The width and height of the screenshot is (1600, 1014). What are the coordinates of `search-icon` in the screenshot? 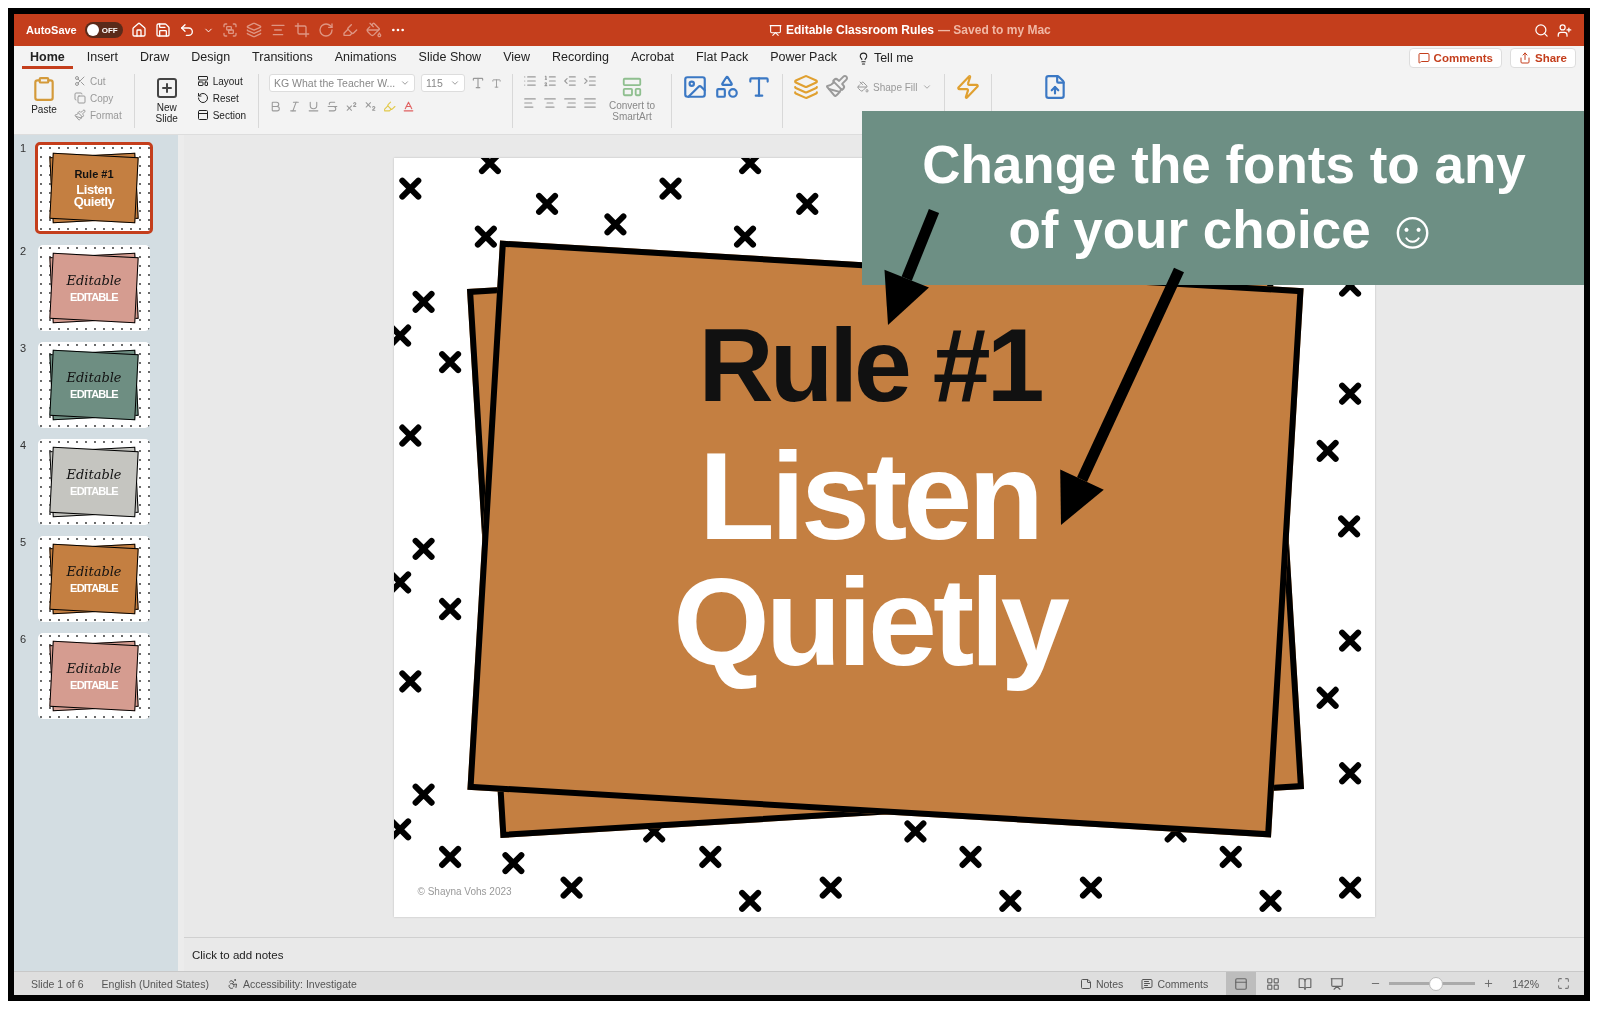 It's located at (1541, 30).